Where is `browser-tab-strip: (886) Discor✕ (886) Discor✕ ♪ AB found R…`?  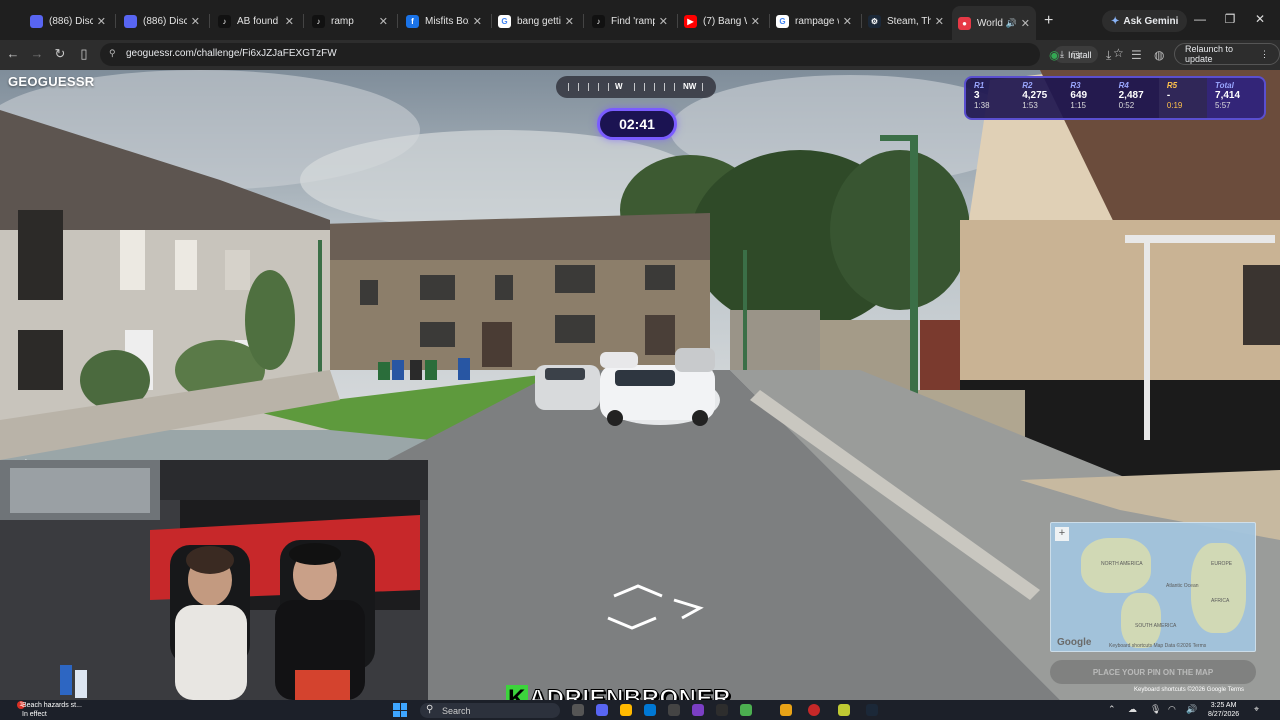
browser-tab-strip: (886) Discor✕ (886) Discor✕ ♪ AB found R… is located at coordinates (640, 20).